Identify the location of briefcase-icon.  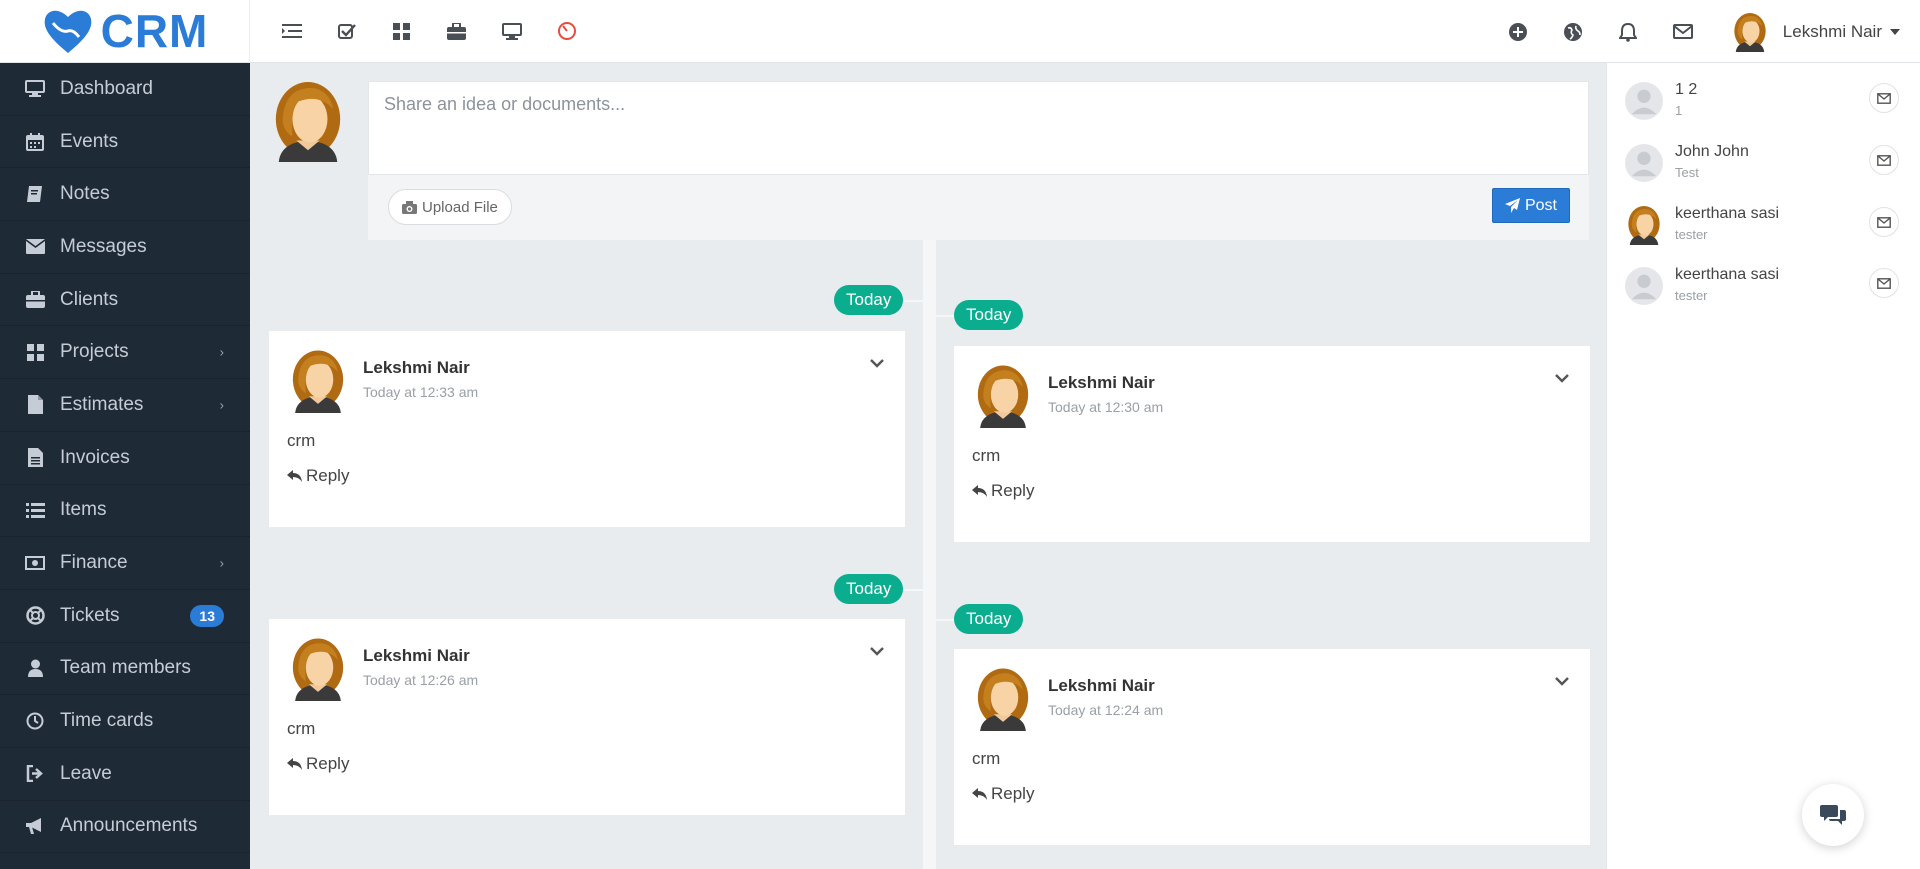
(456, 31).